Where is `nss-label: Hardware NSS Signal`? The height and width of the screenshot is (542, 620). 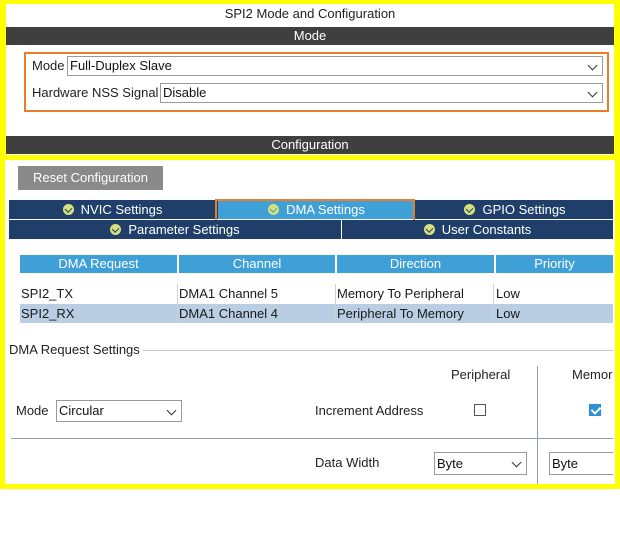 nss-label: Hardware NSS Signal is located at coordinates (95, 92).